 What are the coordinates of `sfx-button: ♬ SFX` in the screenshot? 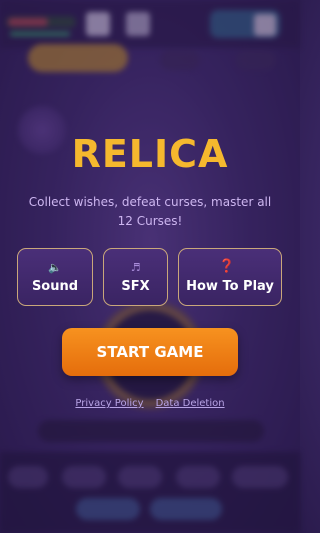 It's located at (135, 277).